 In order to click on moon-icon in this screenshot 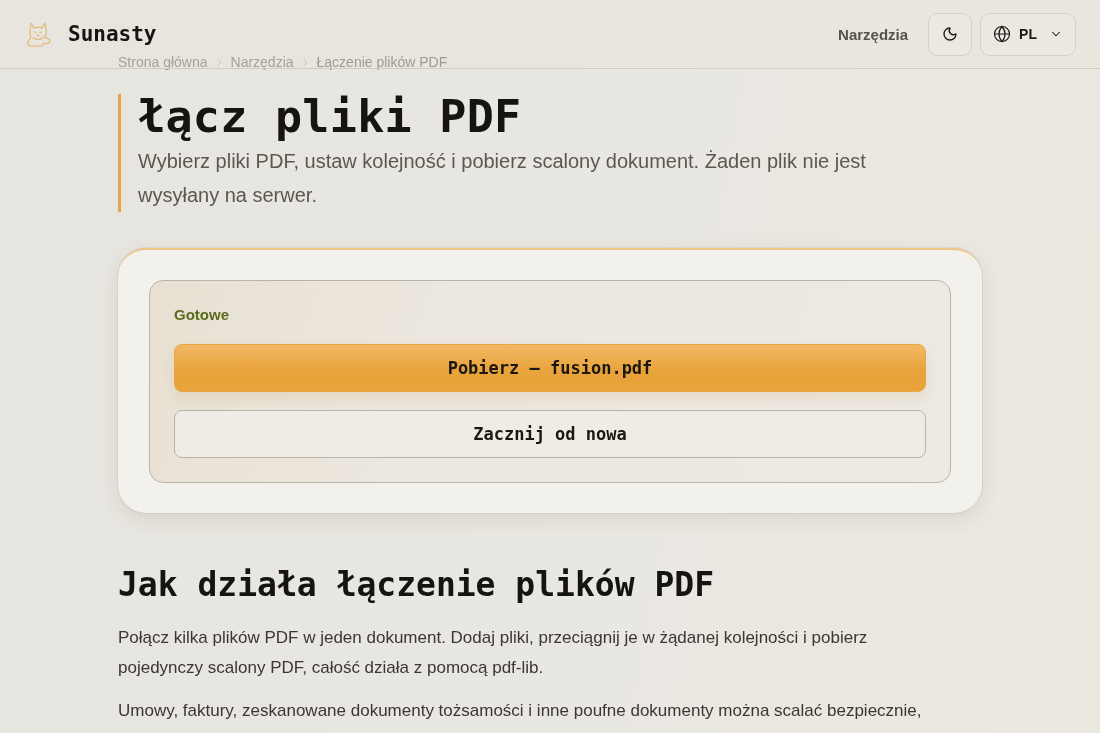, I will do `click(950, 34)`.